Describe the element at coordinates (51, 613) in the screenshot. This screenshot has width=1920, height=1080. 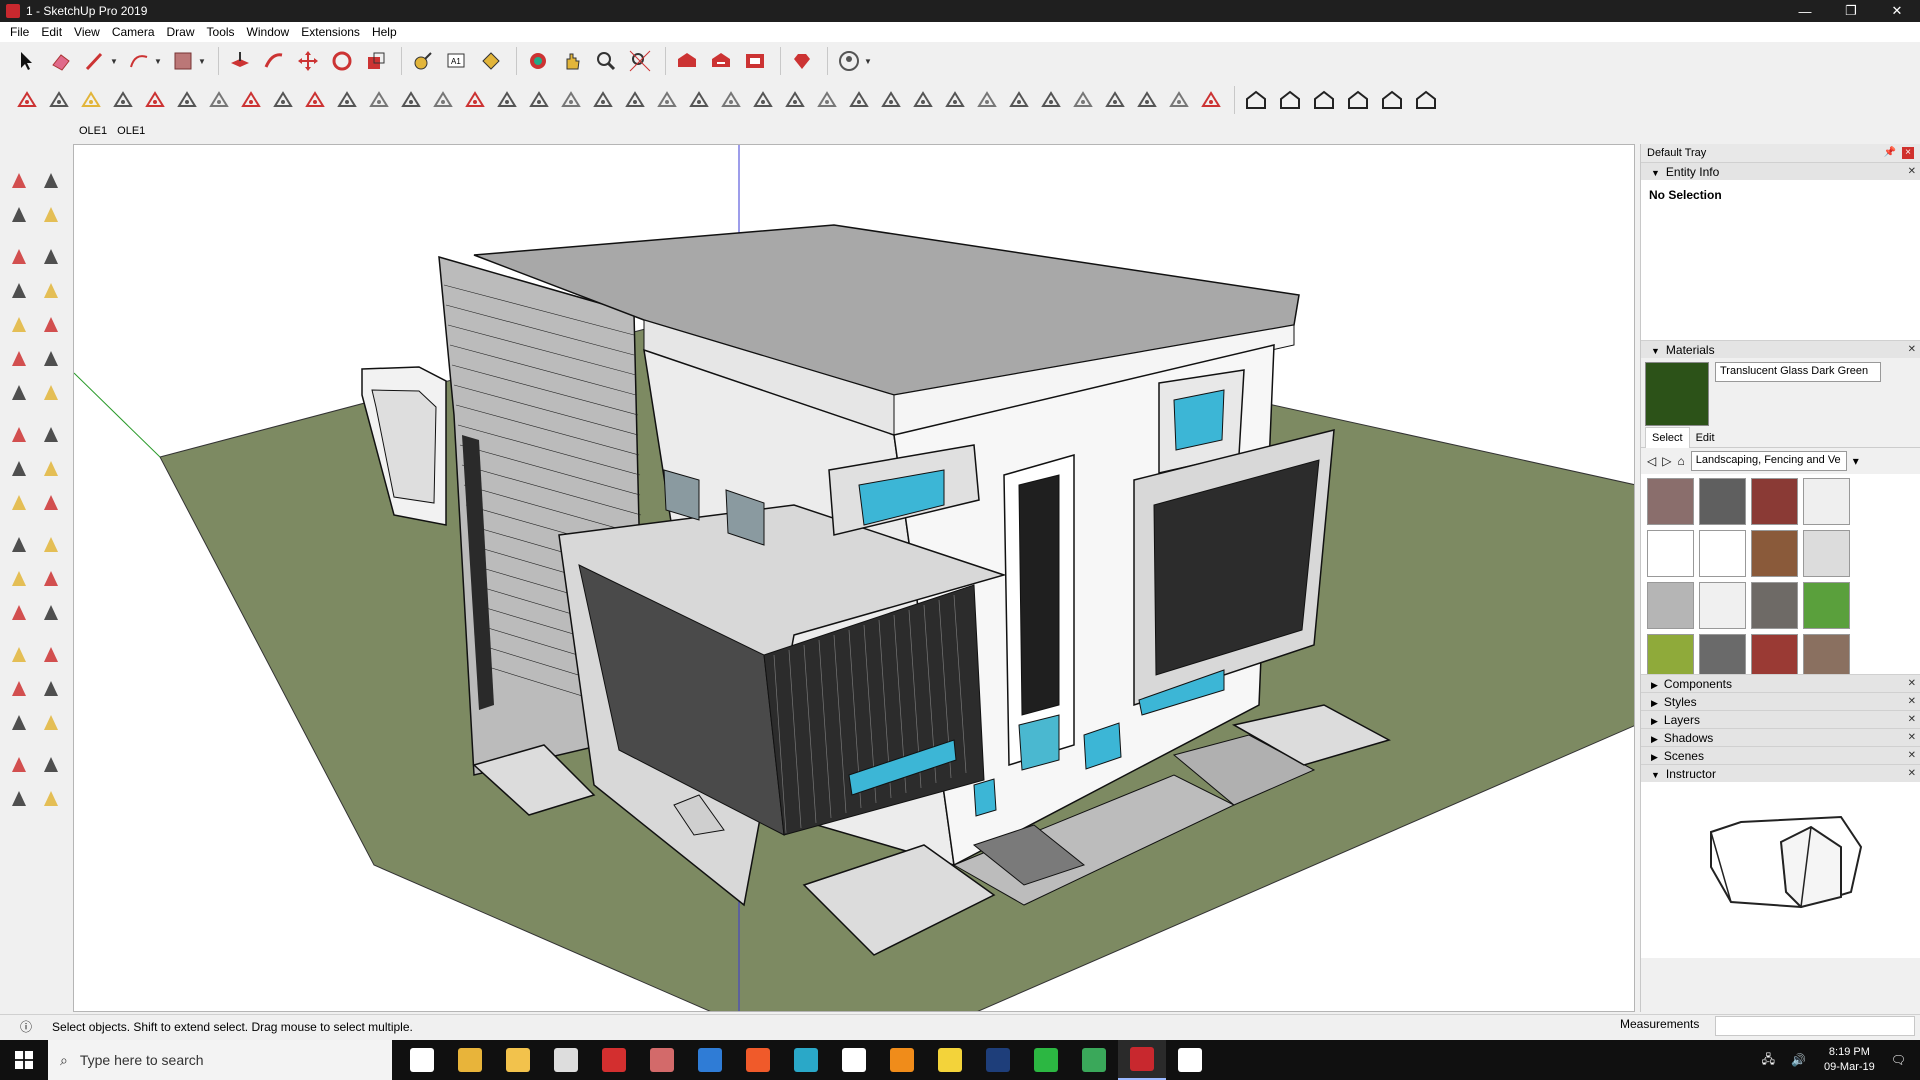
I see `3d-text-button` at that location.